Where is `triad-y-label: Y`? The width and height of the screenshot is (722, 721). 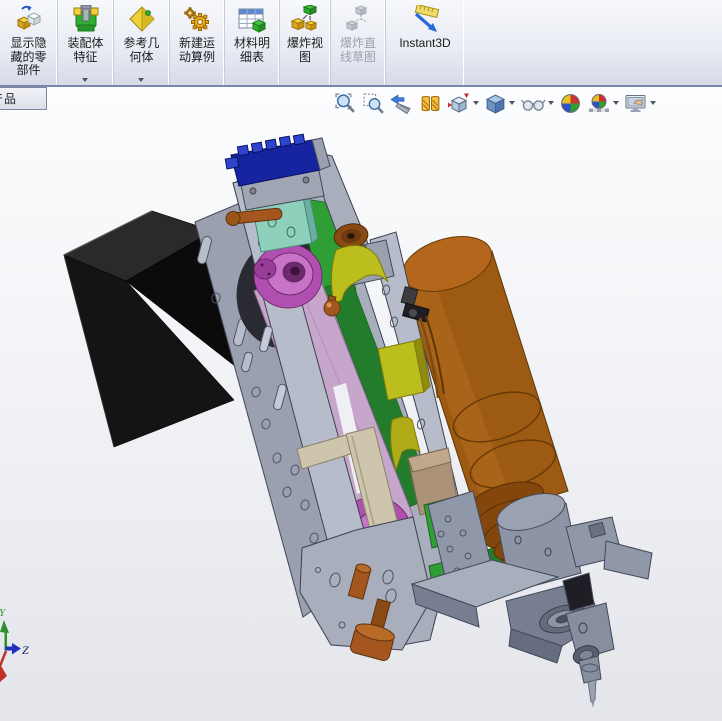 triad-y-label: Y is located at coordinates (3, 613).